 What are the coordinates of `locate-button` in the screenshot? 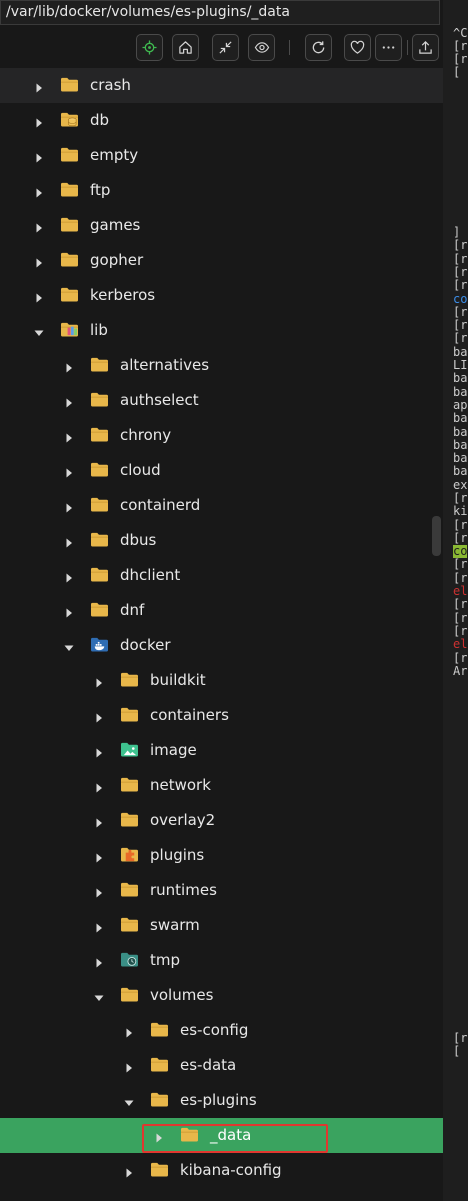 It's located at (149, 47).